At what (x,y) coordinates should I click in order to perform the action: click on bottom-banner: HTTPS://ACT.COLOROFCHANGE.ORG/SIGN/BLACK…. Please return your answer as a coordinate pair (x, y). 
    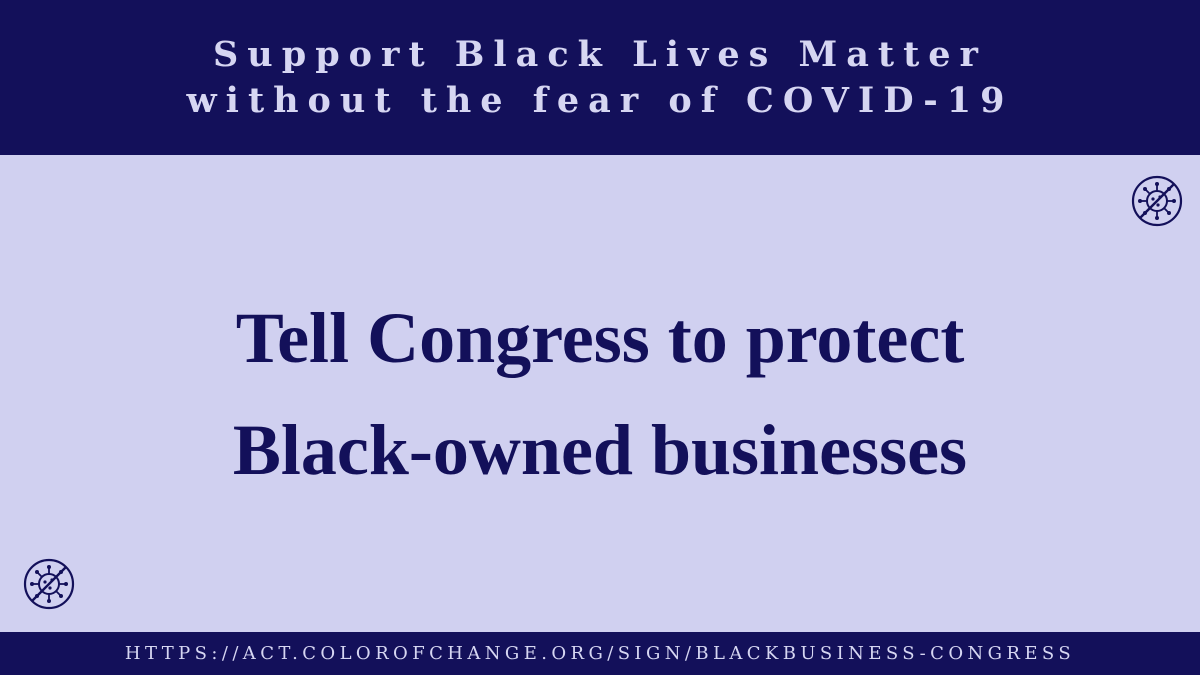
    Looking at the image, I should click on (600, 653).